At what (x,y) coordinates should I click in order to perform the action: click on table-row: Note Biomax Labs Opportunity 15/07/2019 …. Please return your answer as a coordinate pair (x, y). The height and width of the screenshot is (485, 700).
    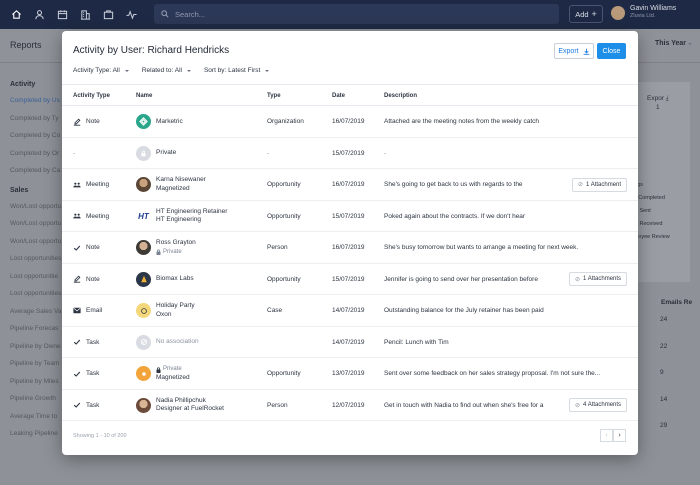
    Looking at the image, I should click on (350, 279).